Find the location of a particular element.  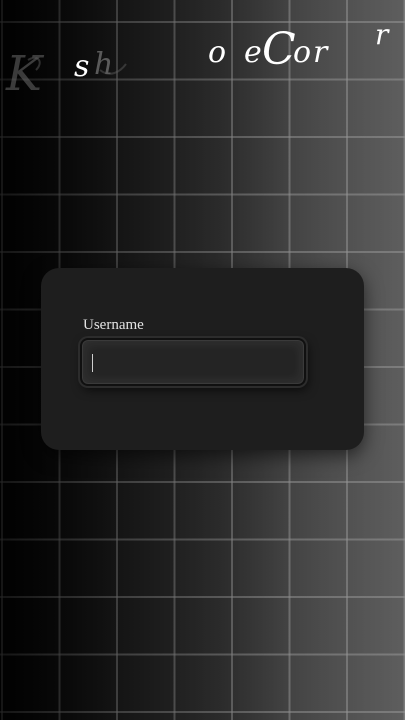

logo-letter-e: e is located at coordinates (253, 52).